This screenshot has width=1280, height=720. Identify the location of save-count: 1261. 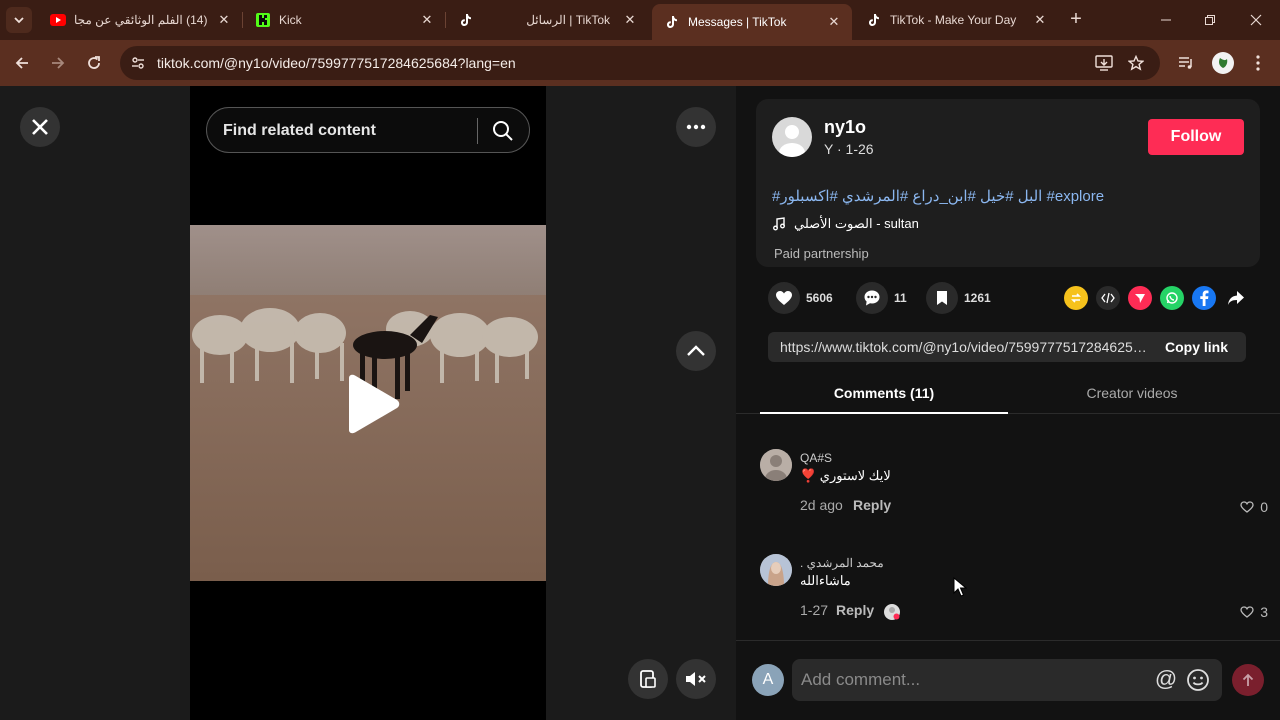
(977, 298).